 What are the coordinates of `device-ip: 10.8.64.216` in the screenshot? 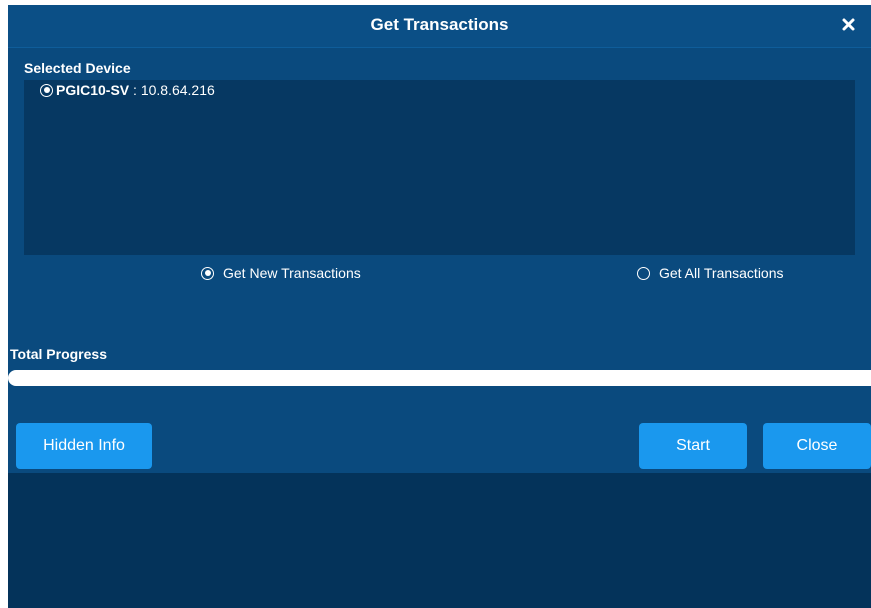 It's located at (177, 90).